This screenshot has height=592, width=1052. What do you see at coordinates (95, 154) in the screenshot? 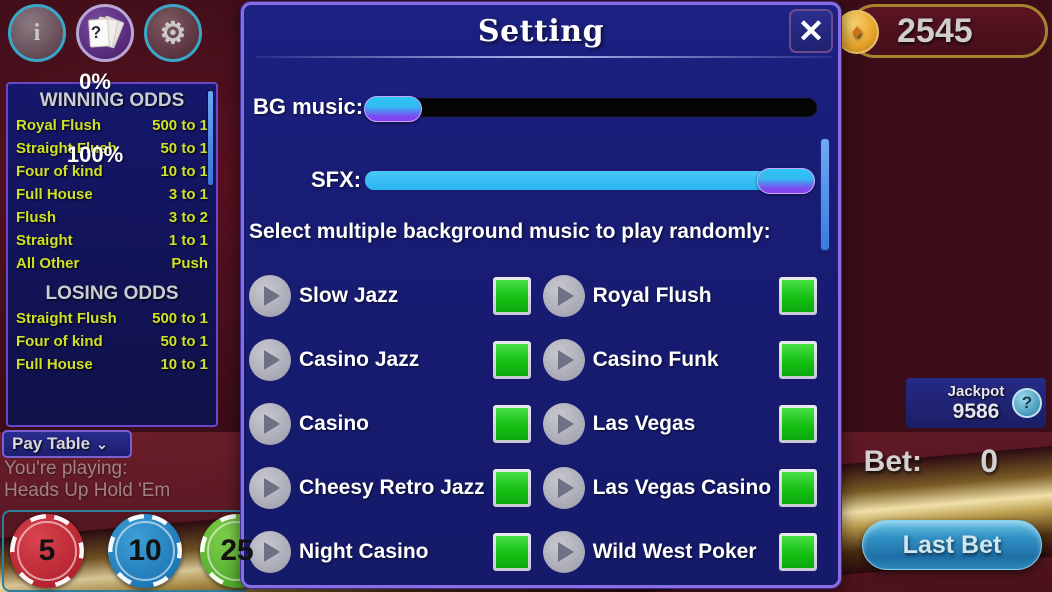
I see `sfx-percent: 100%` at bounding box center [95, 154].